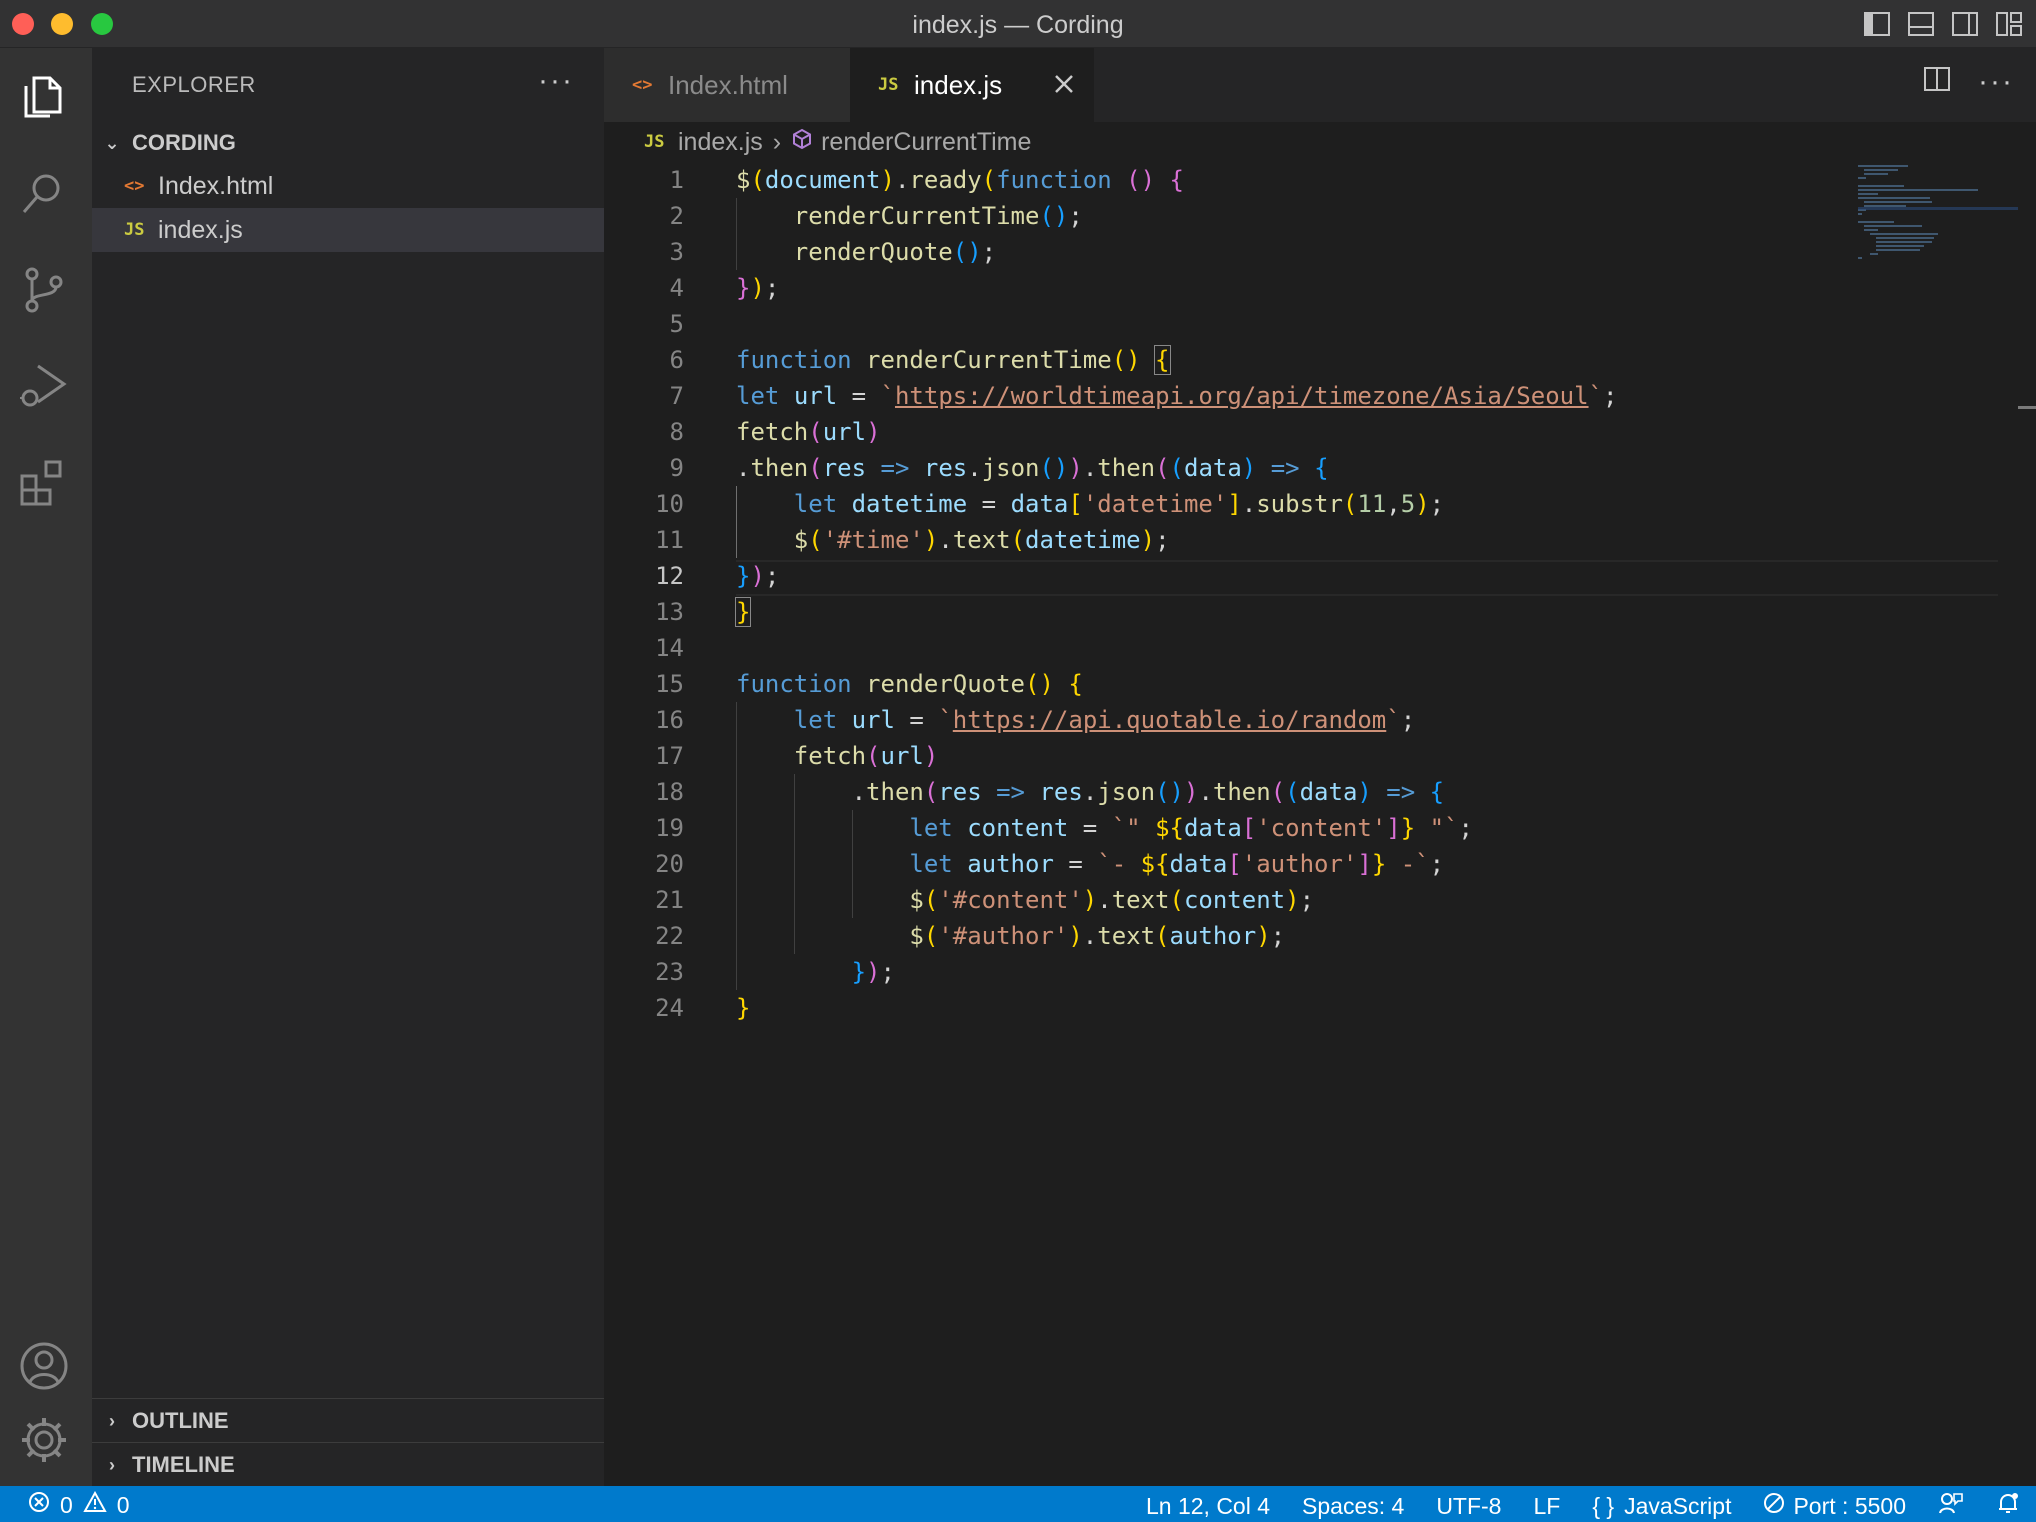  What do you see at coordinates (676, 432) in the screenshot?
I see `line-number: 8` at bounding box center [676, 432].